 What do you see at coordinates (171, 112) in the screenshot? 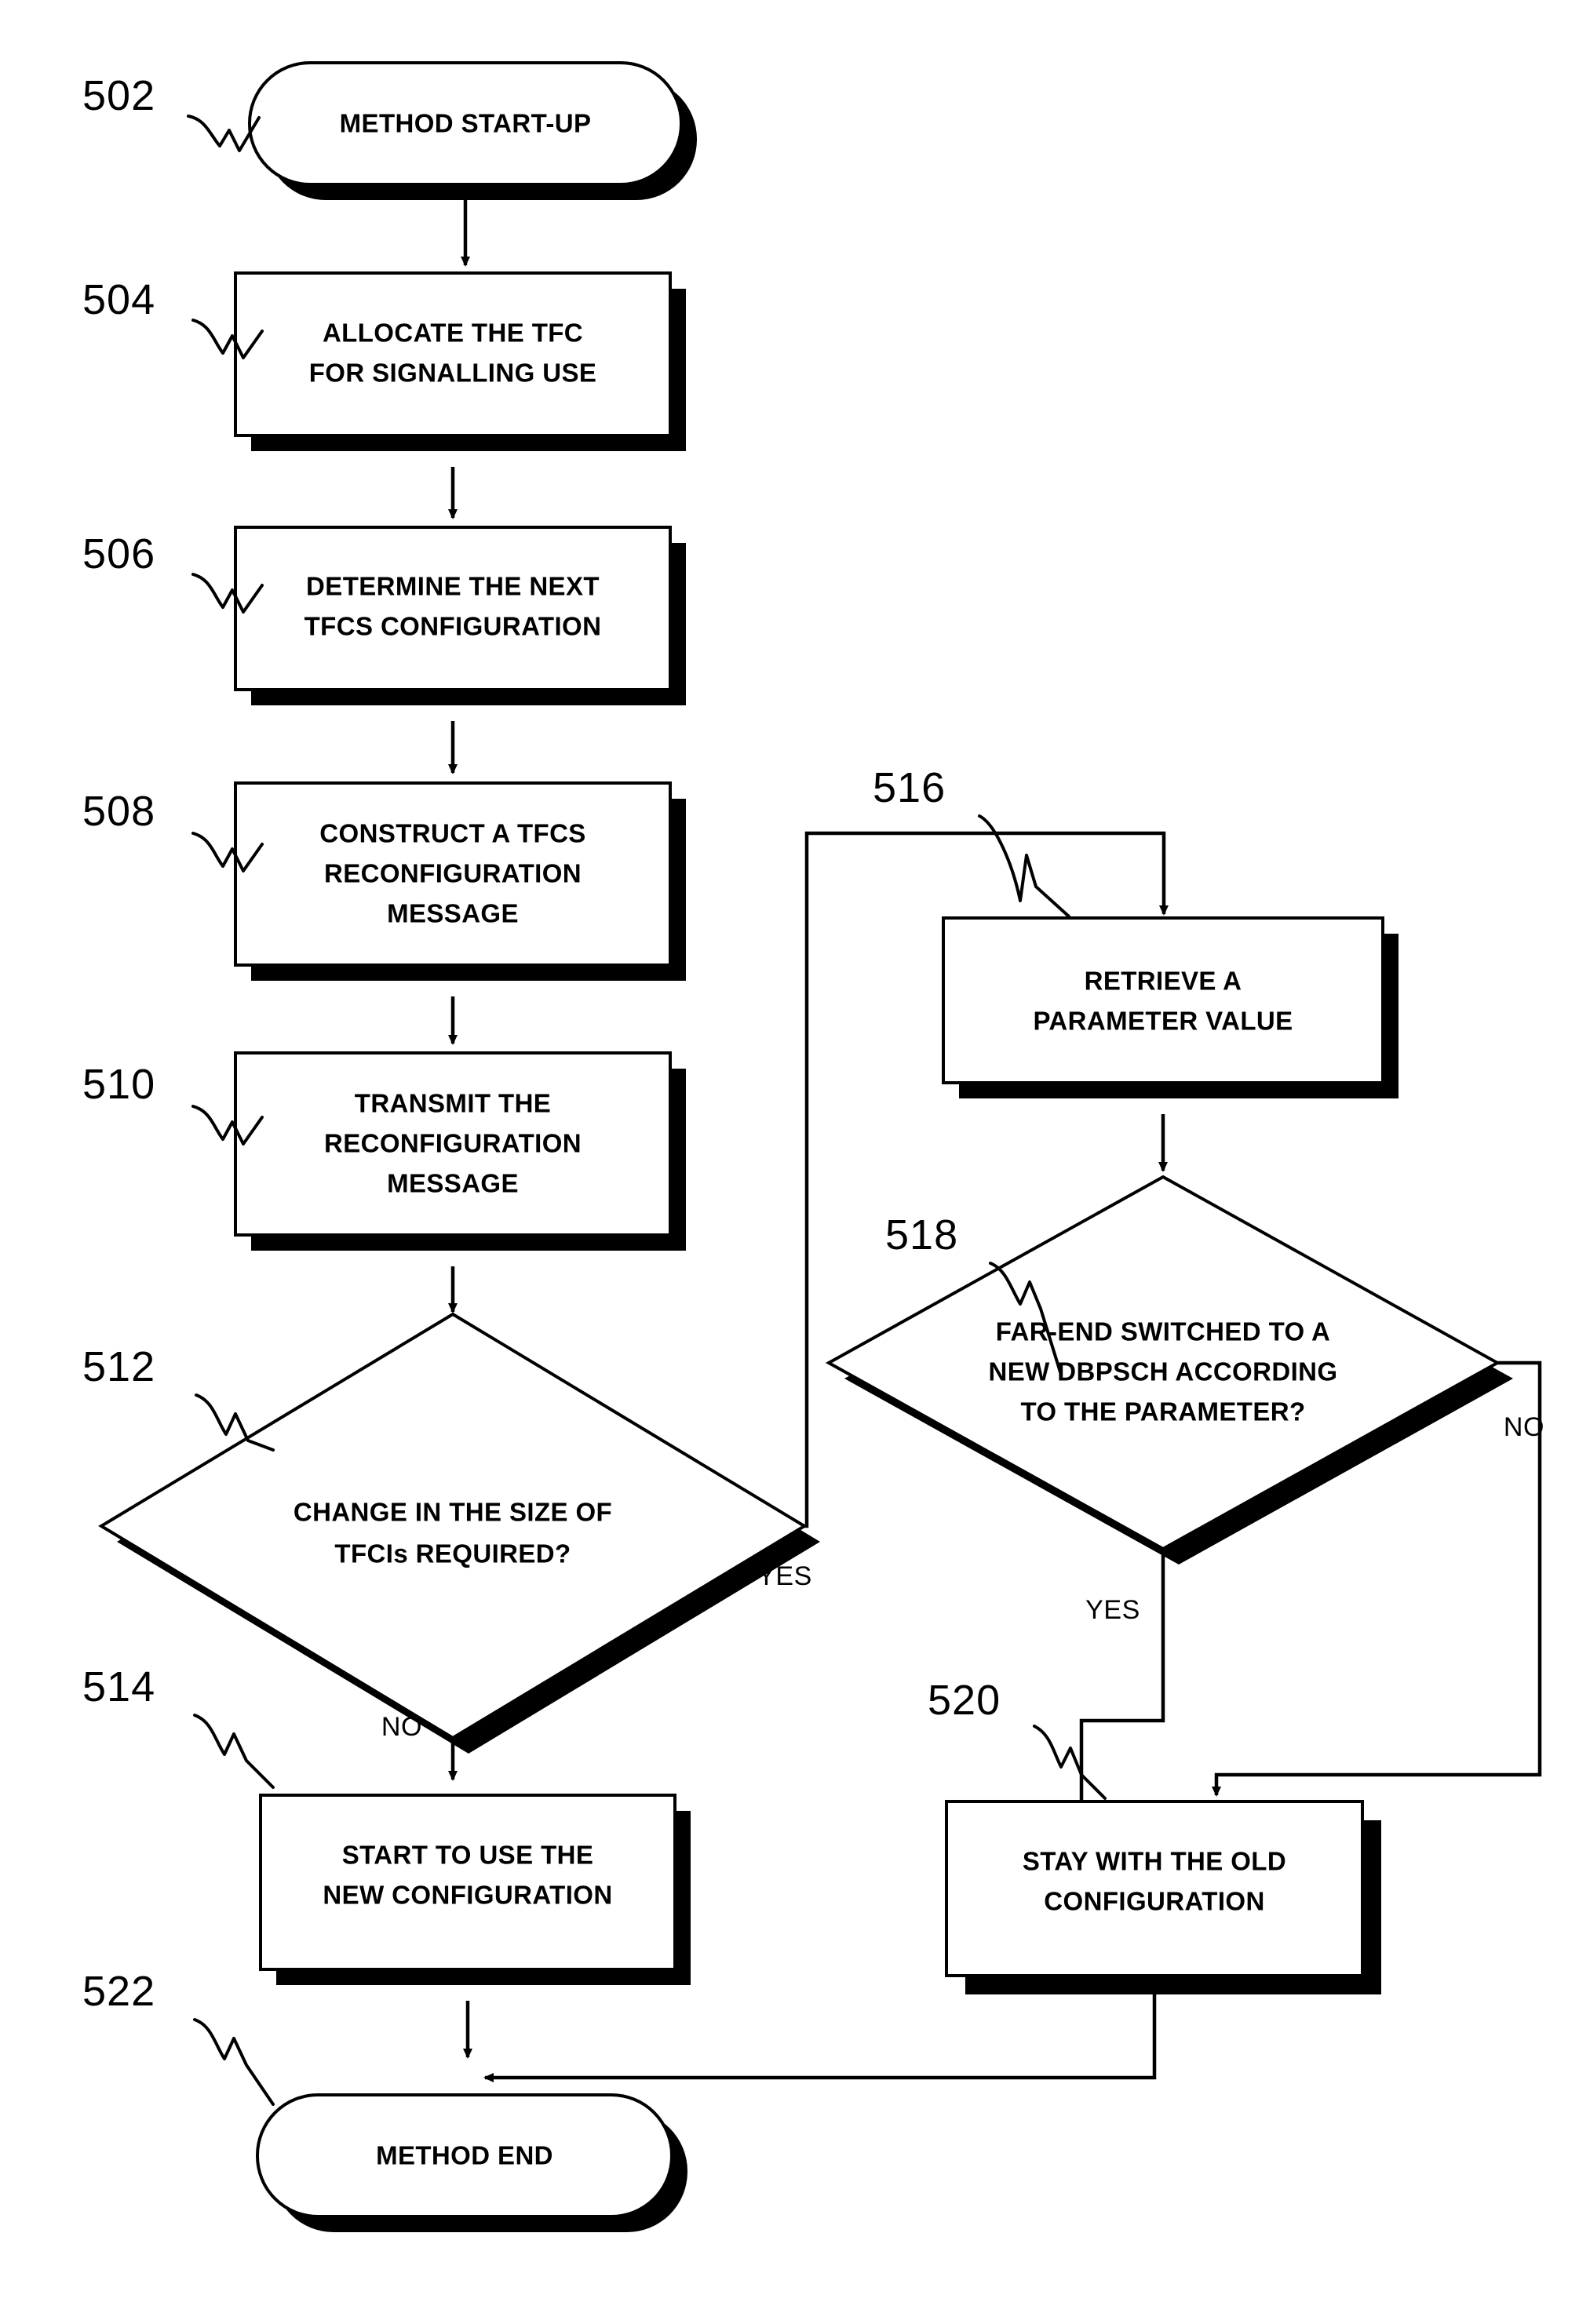
I see `ref-502: 502` at bounding box center [171, 112].